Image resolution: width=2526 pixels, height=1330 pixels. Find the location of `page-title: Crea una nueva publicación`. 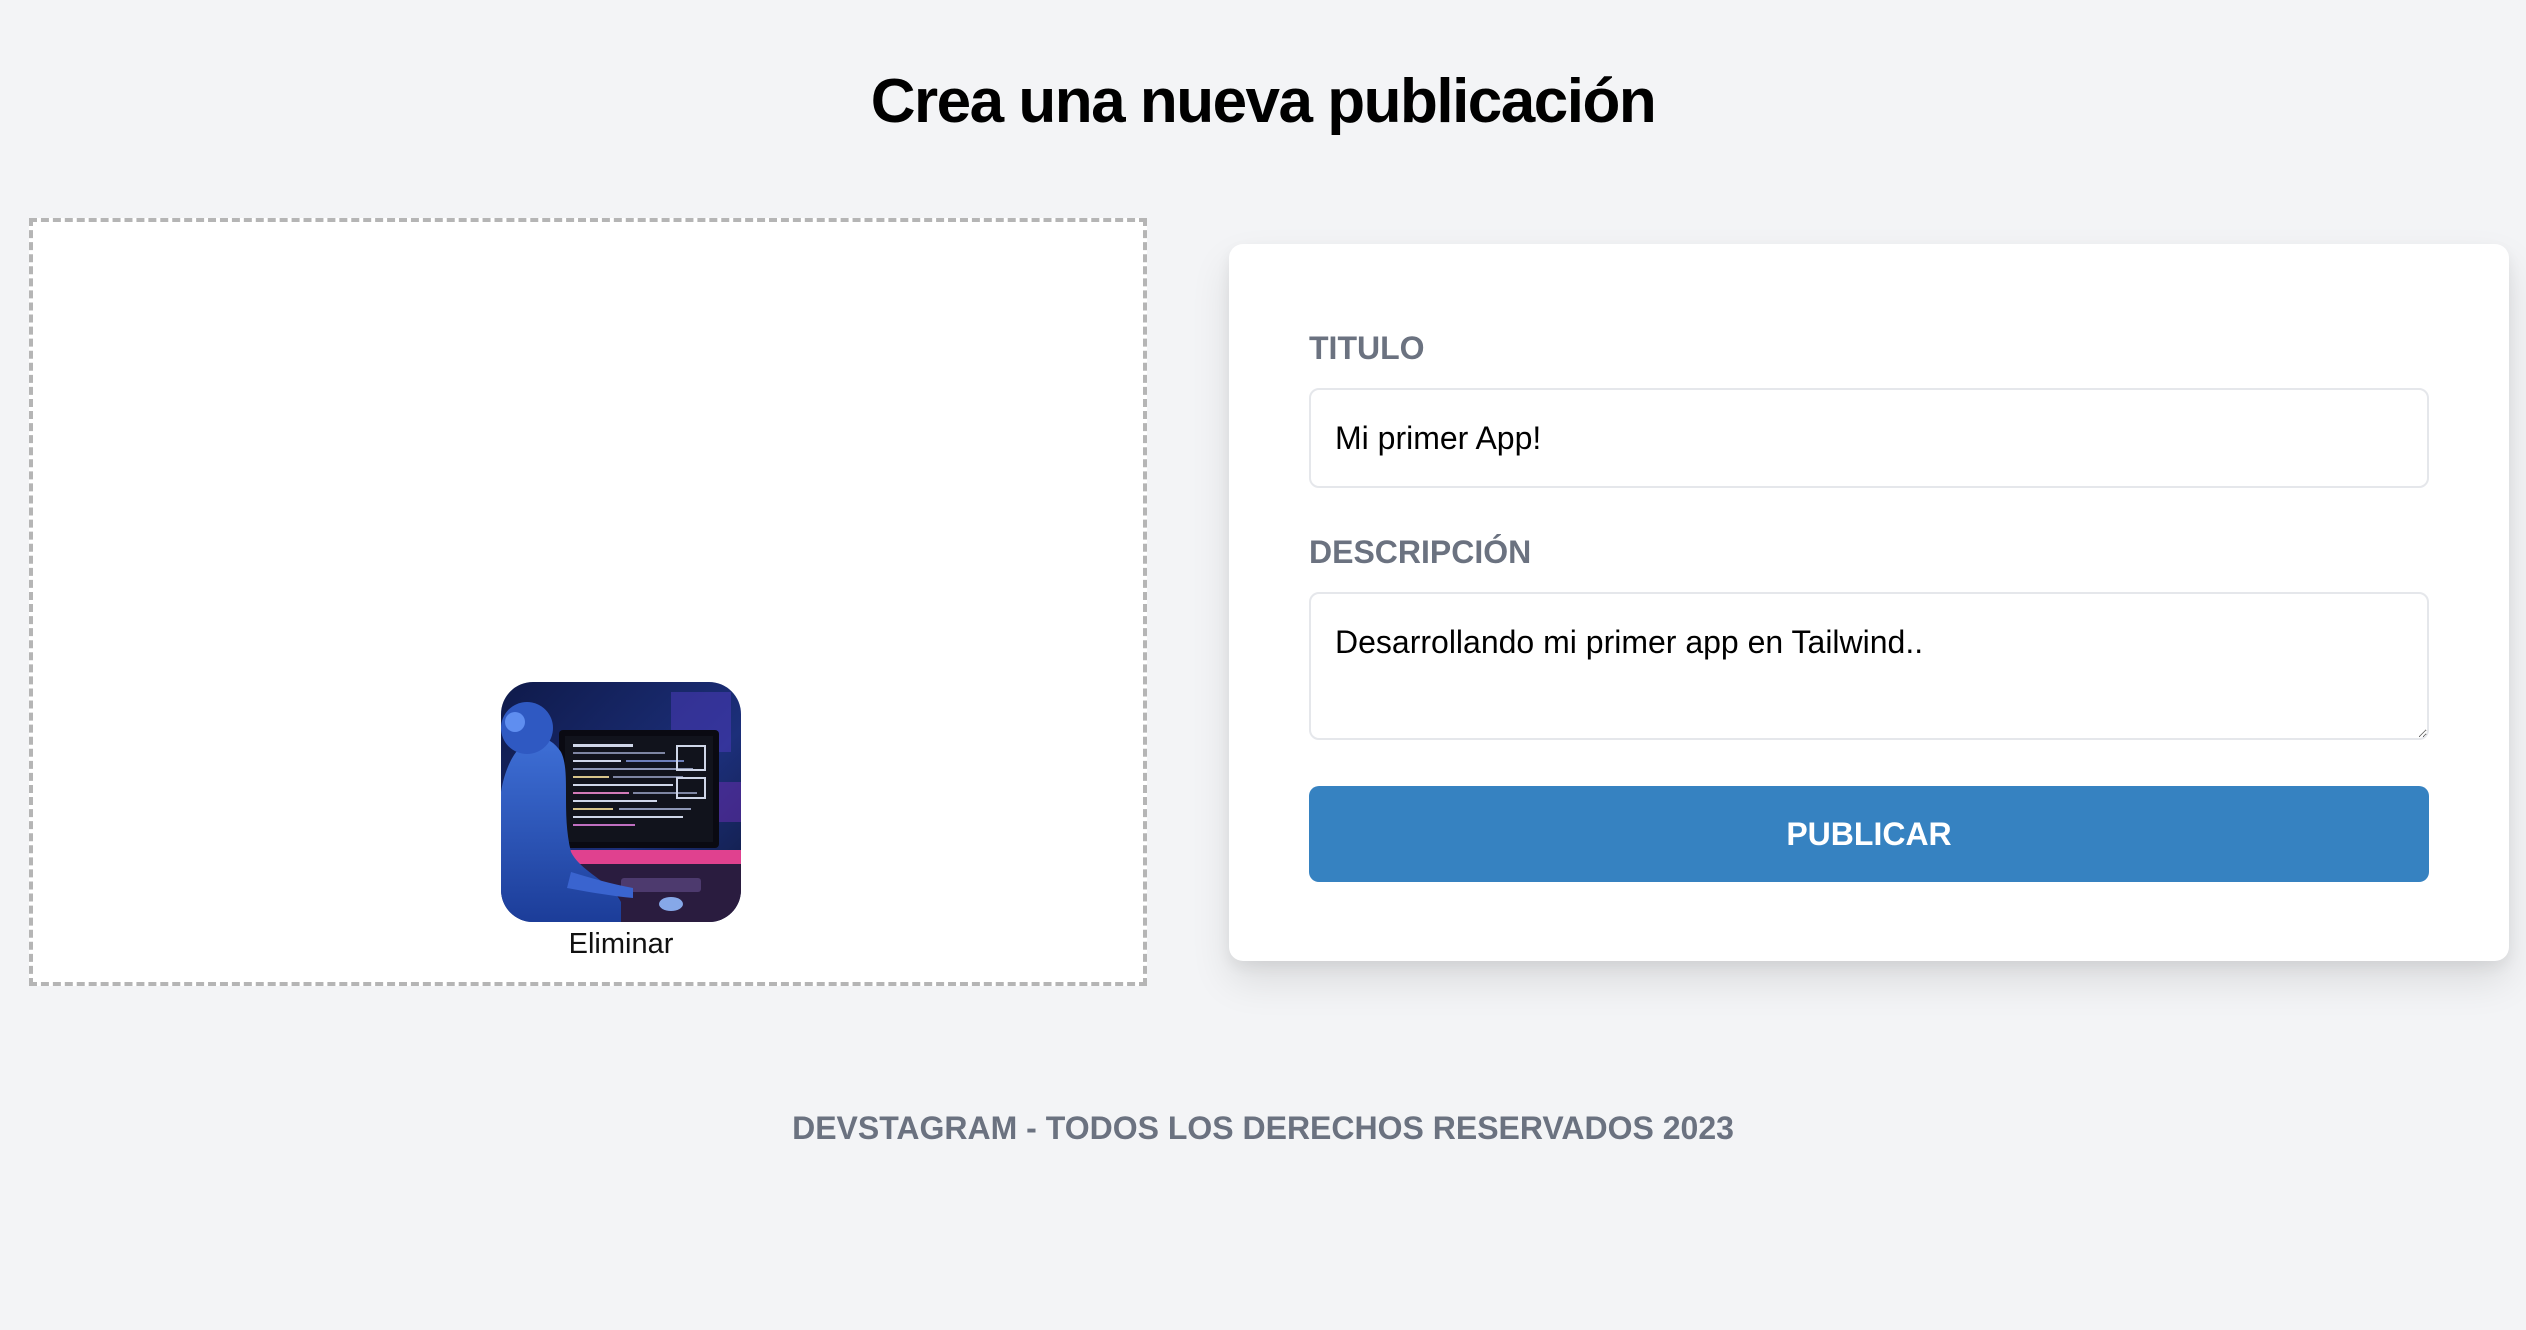

page-title: Crea una nueva publicación is located at coordinates (1263, 101).